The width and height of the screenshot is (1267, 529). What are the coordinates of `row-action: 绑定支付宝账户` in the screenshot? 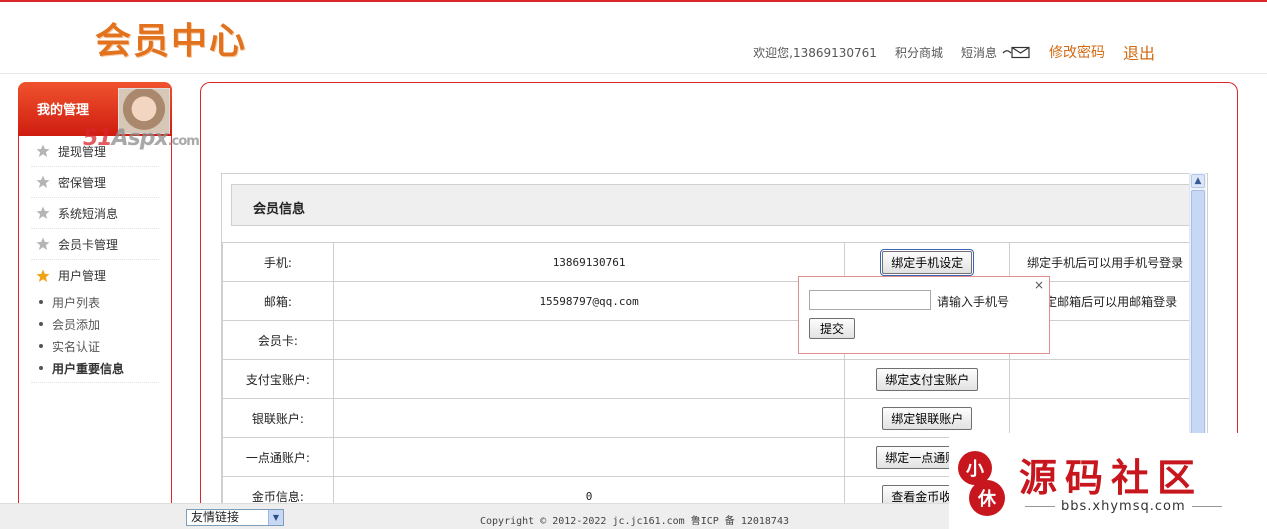 It's located at (927, 379).